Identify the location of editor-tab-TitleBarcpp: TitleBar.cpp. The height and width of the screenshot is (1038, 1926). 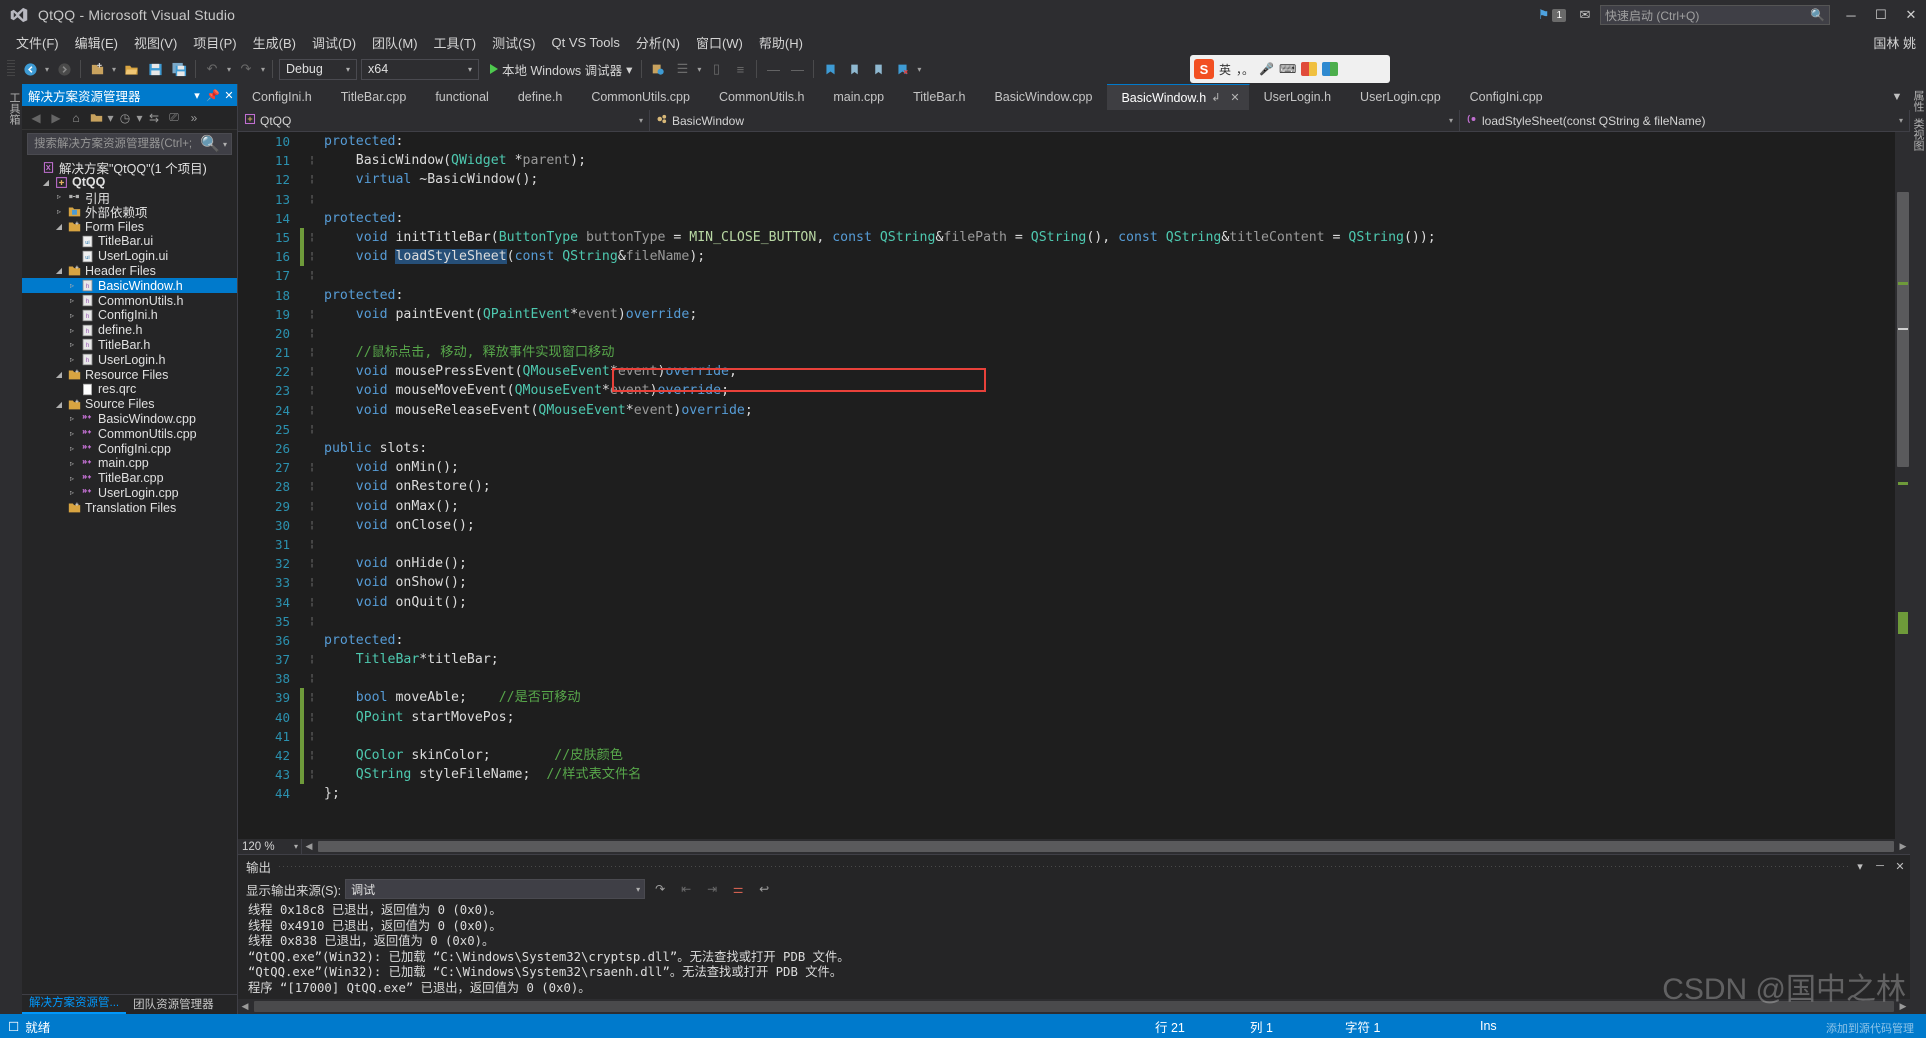
(374, 97).